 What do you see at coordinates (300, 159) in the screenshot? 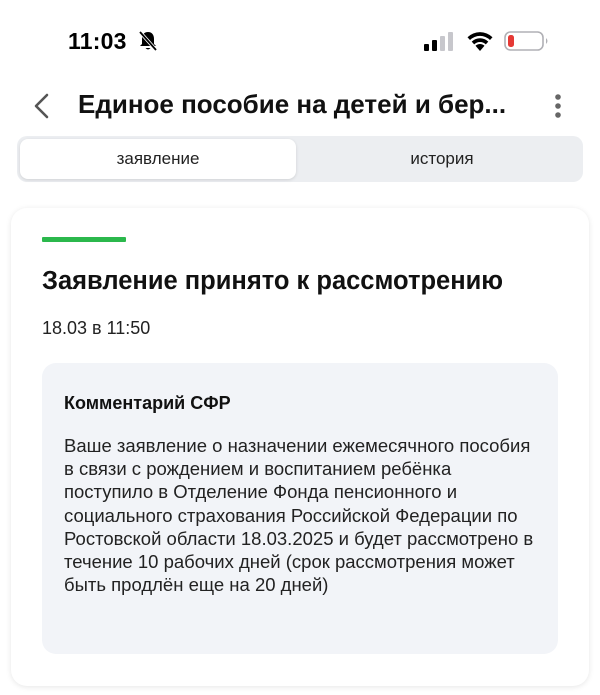
I see `tab-switcher: заявление история` at bounding box center [300, 159].